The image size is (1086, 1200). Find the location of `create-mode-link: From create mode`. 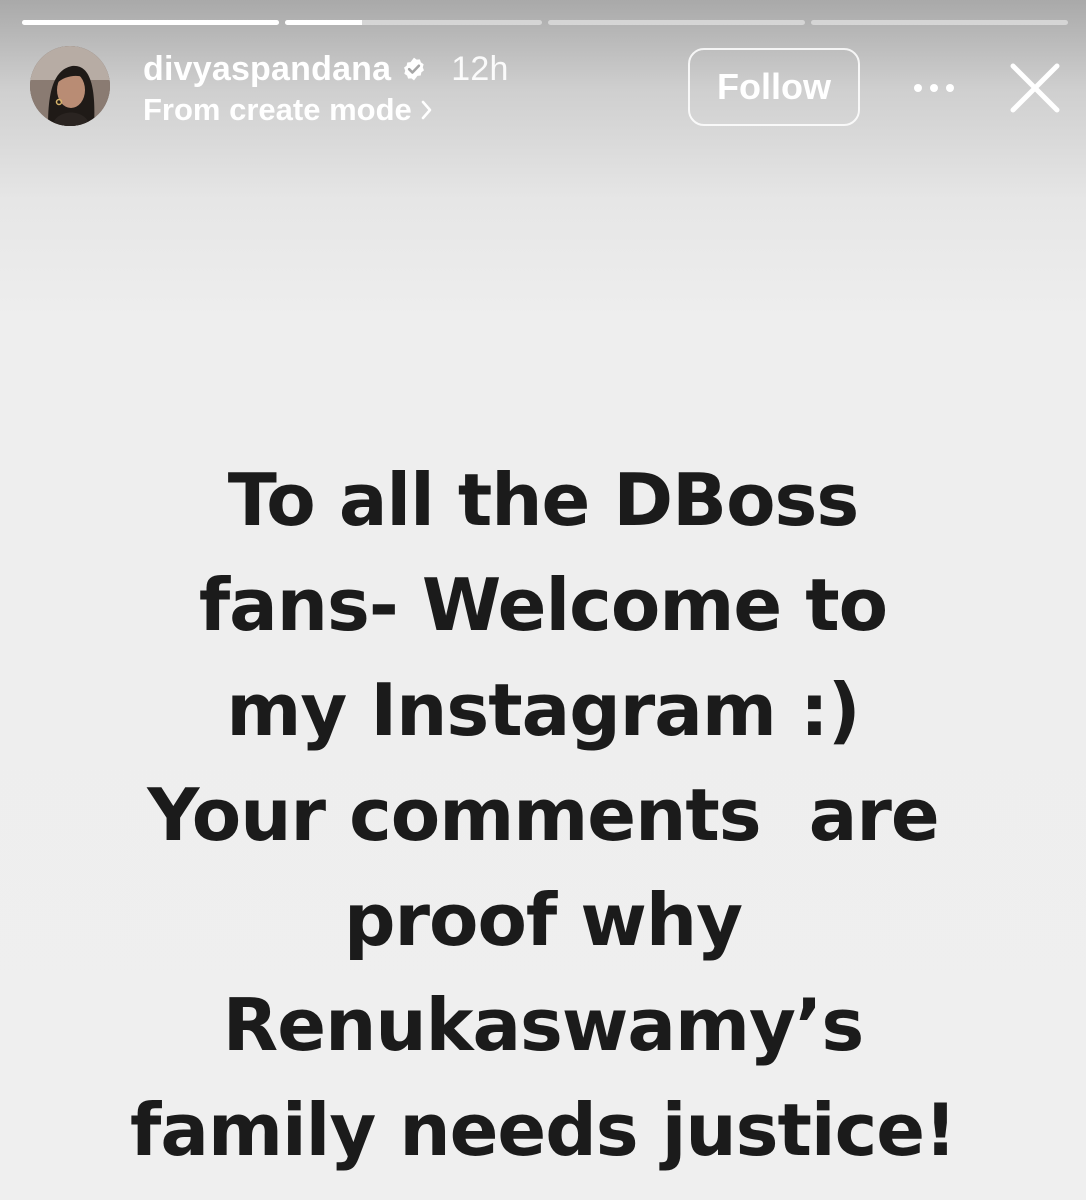

create-mode-link: From create mode is located at coordinates (288, 110).